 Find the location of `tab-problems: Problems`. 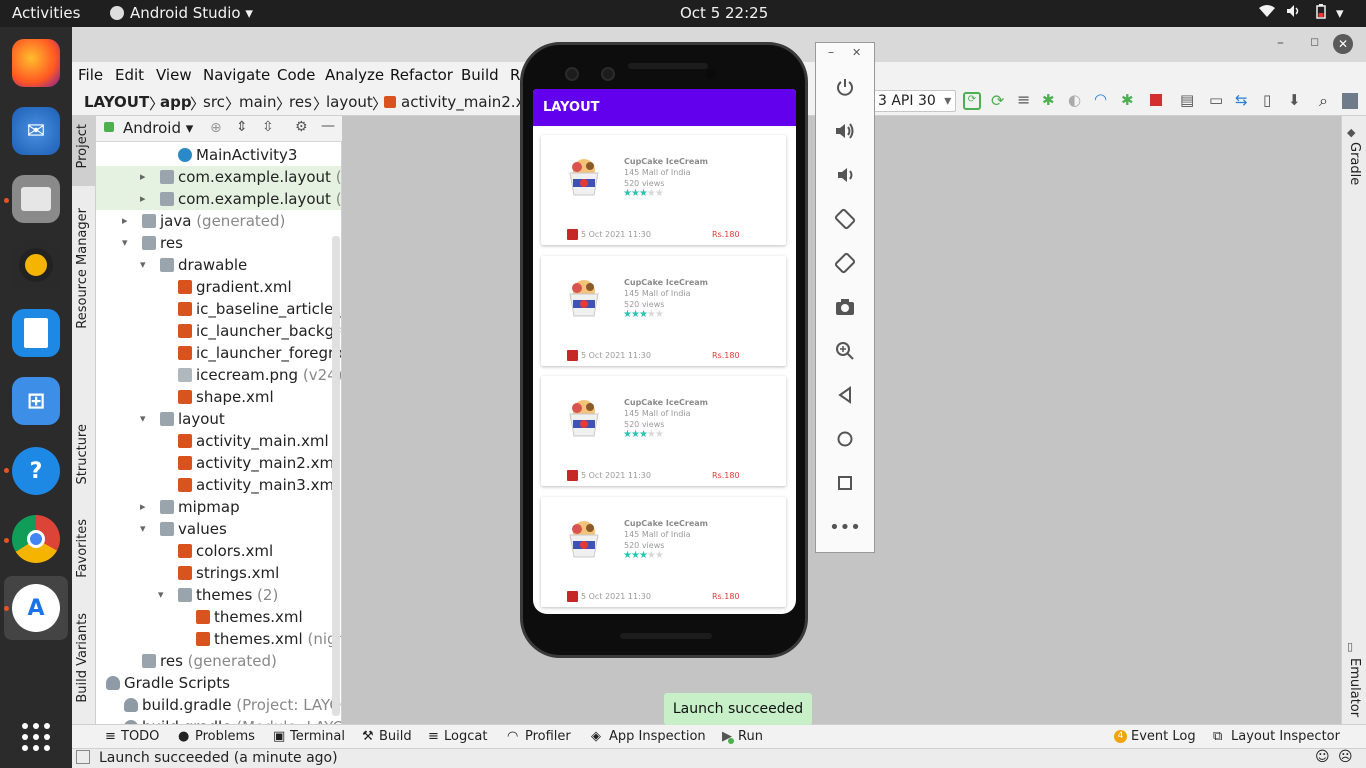

tab-problems: Problems is located at coordinates (225, 736).